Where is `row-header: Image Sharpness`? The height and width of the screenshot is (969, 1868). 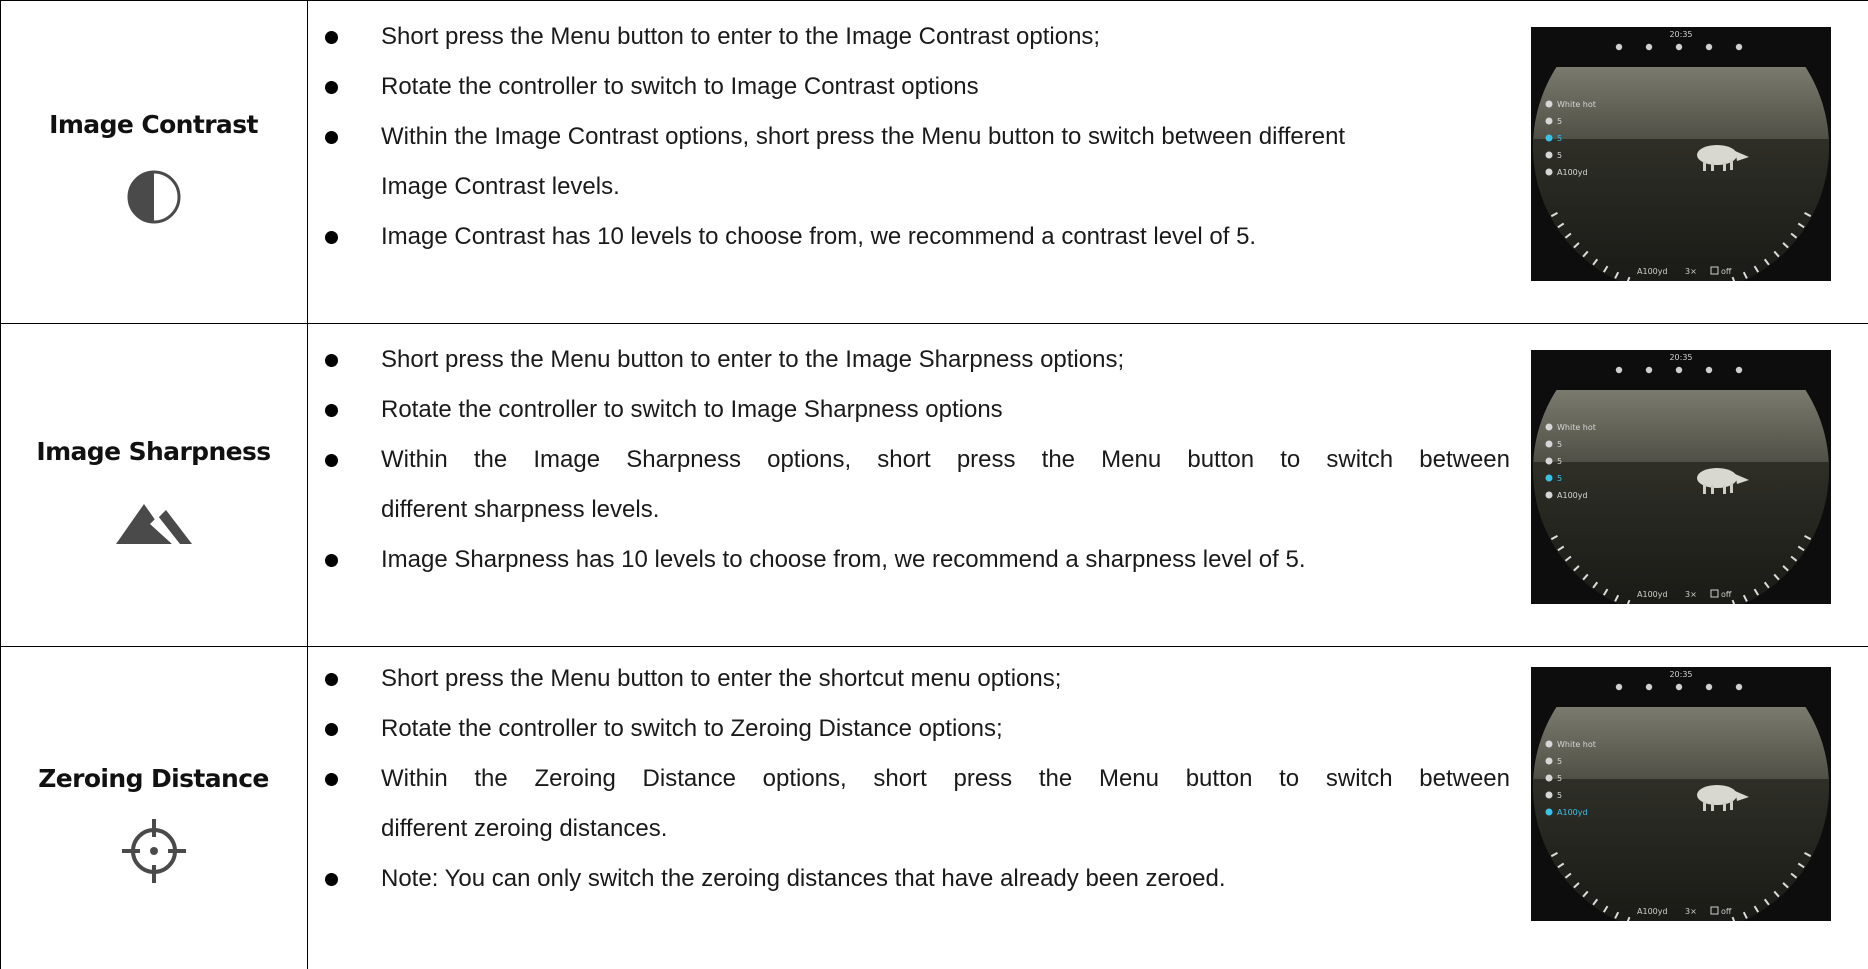
row-header: Image Sharpness is located at coordinates (153, 491).